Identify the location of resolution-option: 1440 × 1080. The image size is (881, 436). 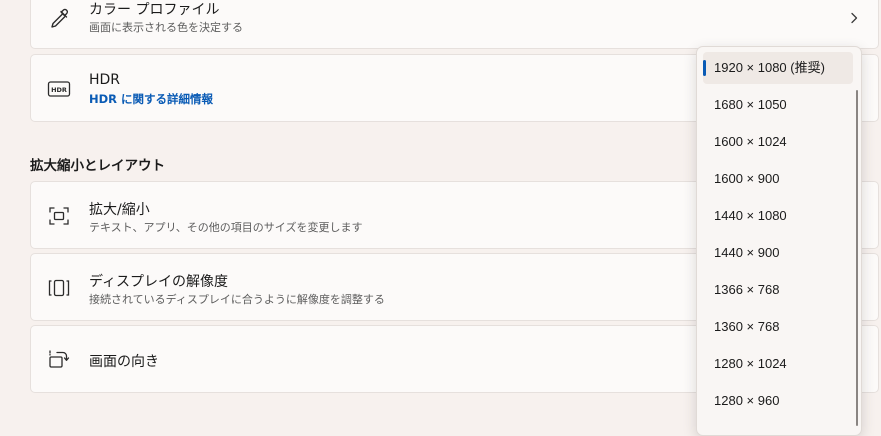
(778, 216).